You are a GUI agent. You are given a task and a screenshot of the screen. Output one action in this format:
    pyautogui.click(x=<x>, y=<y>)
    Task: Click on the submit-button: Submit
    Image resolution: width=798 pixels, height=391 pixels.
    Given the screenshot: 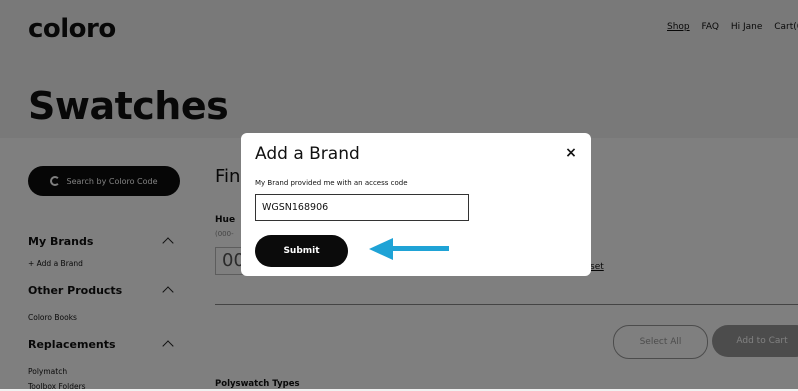 What is the action you would take?
    pyautogui.click(x=301, y=251)
    